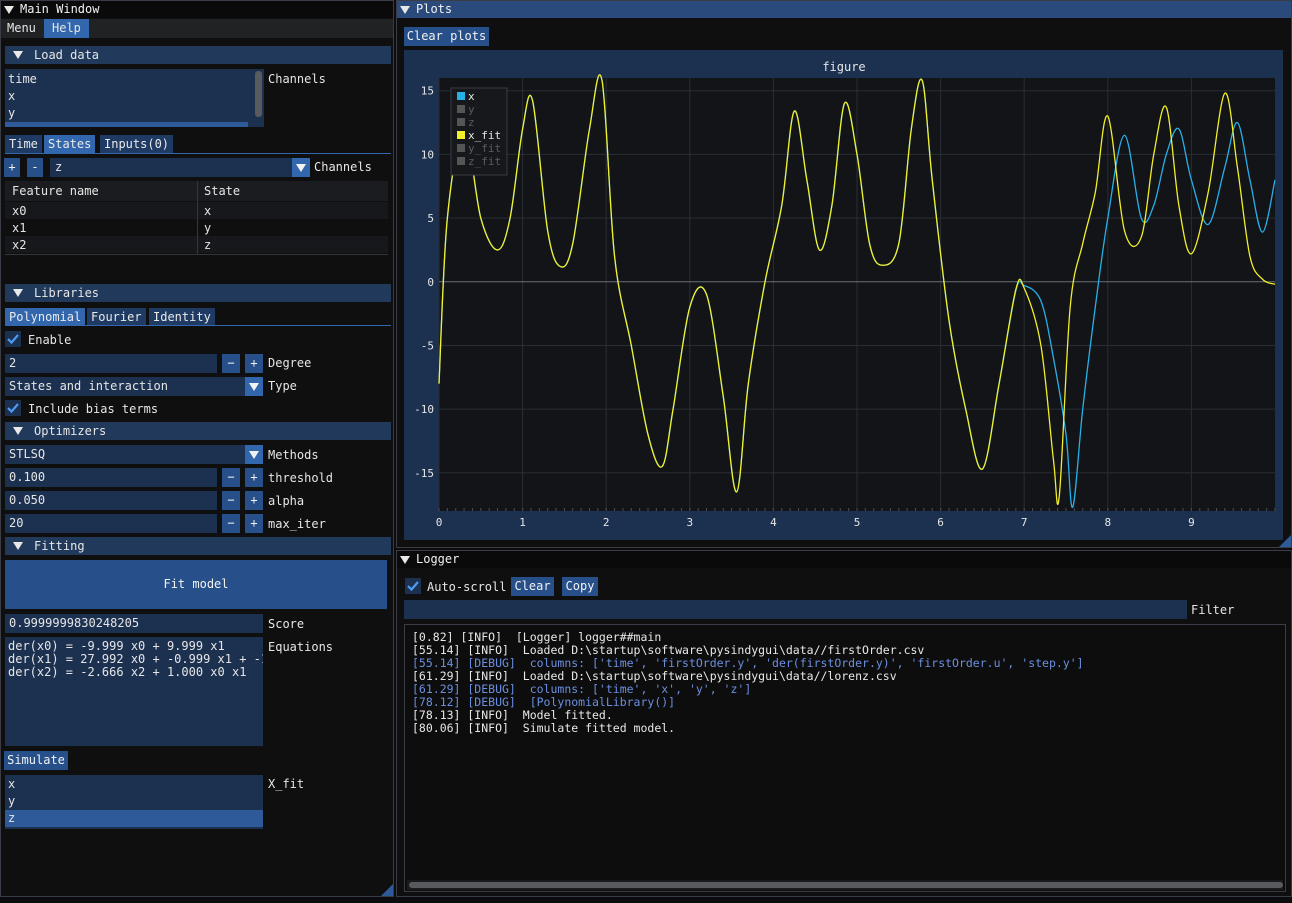  What do you see at coordinates (301, 647) in the screenshot?
I see `equations-label: Equations` at bounding box center [301, 647].